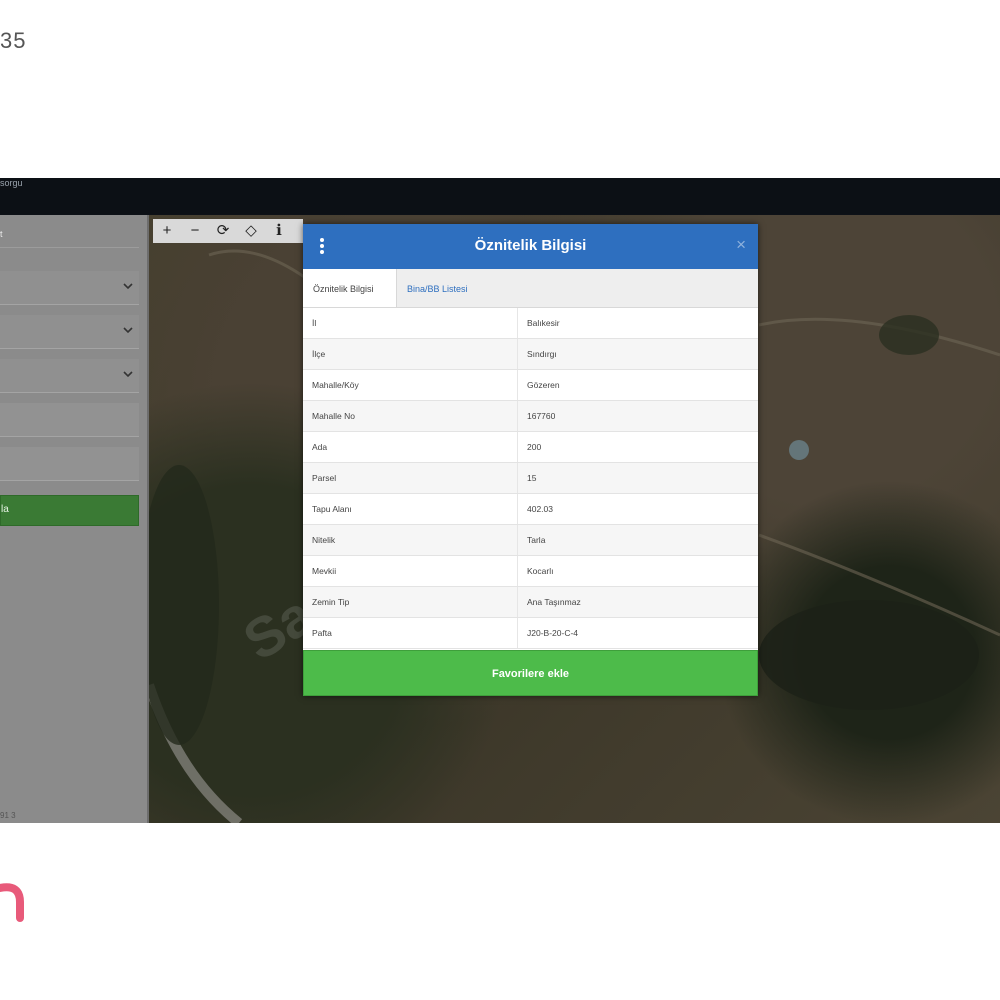  What do you see at coordinates (637, 416) in the screenshot?
I see `attr-value: 167760` at bounding box center [637, 416].